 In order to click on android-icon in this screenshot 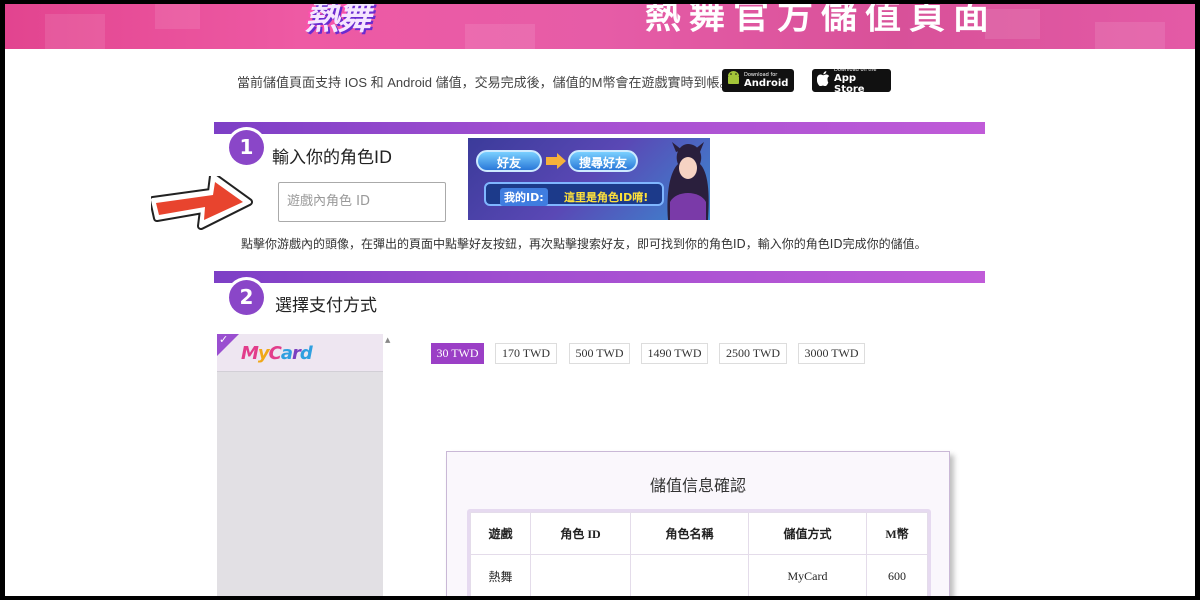, I will do `click(733, 80)`.